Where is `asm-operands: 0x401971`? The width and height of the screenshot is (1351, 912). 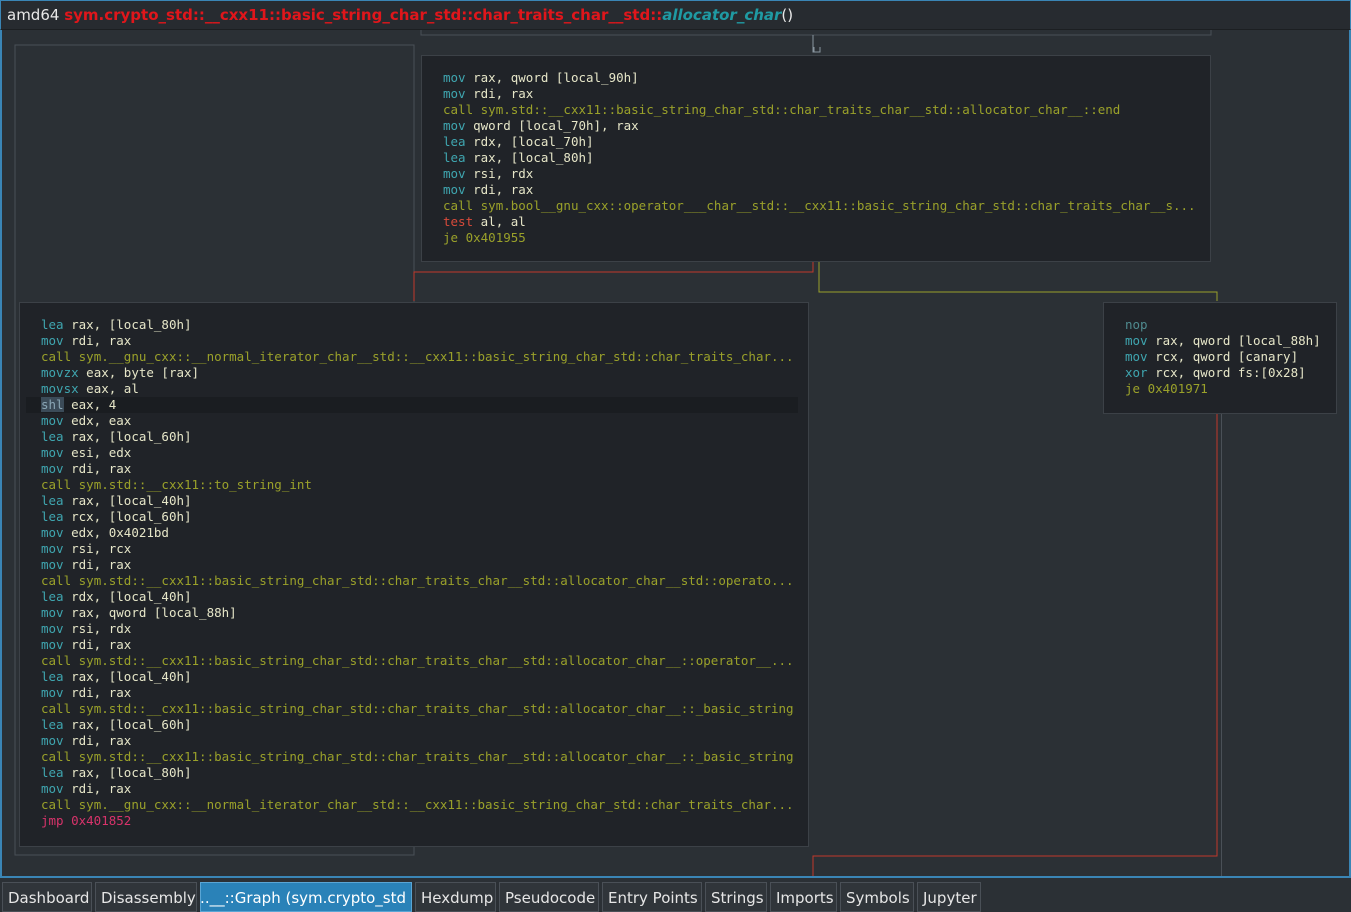
asm-operands: 0x401971 is located at coordinates (1178, 388).